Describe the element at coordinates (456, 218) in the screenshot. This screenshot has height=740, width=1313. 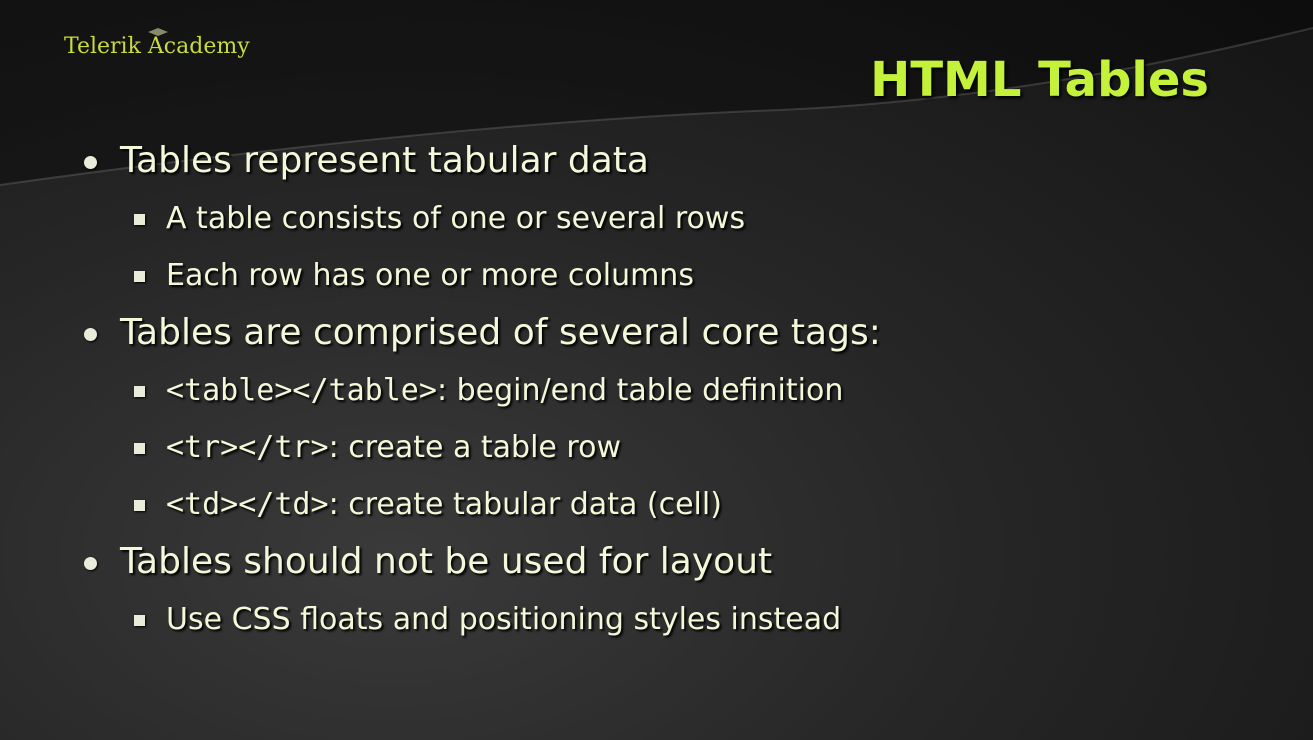
I see `sub-bullet-text: A table consists of one or several rows` at that location.